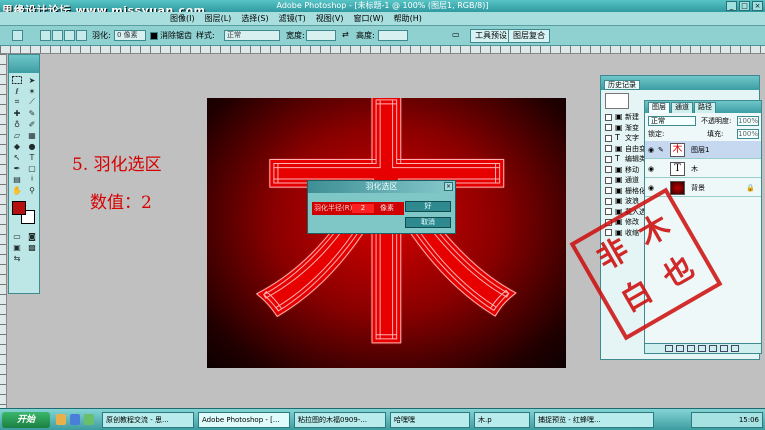  Describe the element at coordinates (17, 168) in the screenshot. I see `pen-tool-icon: ✒` at that location.